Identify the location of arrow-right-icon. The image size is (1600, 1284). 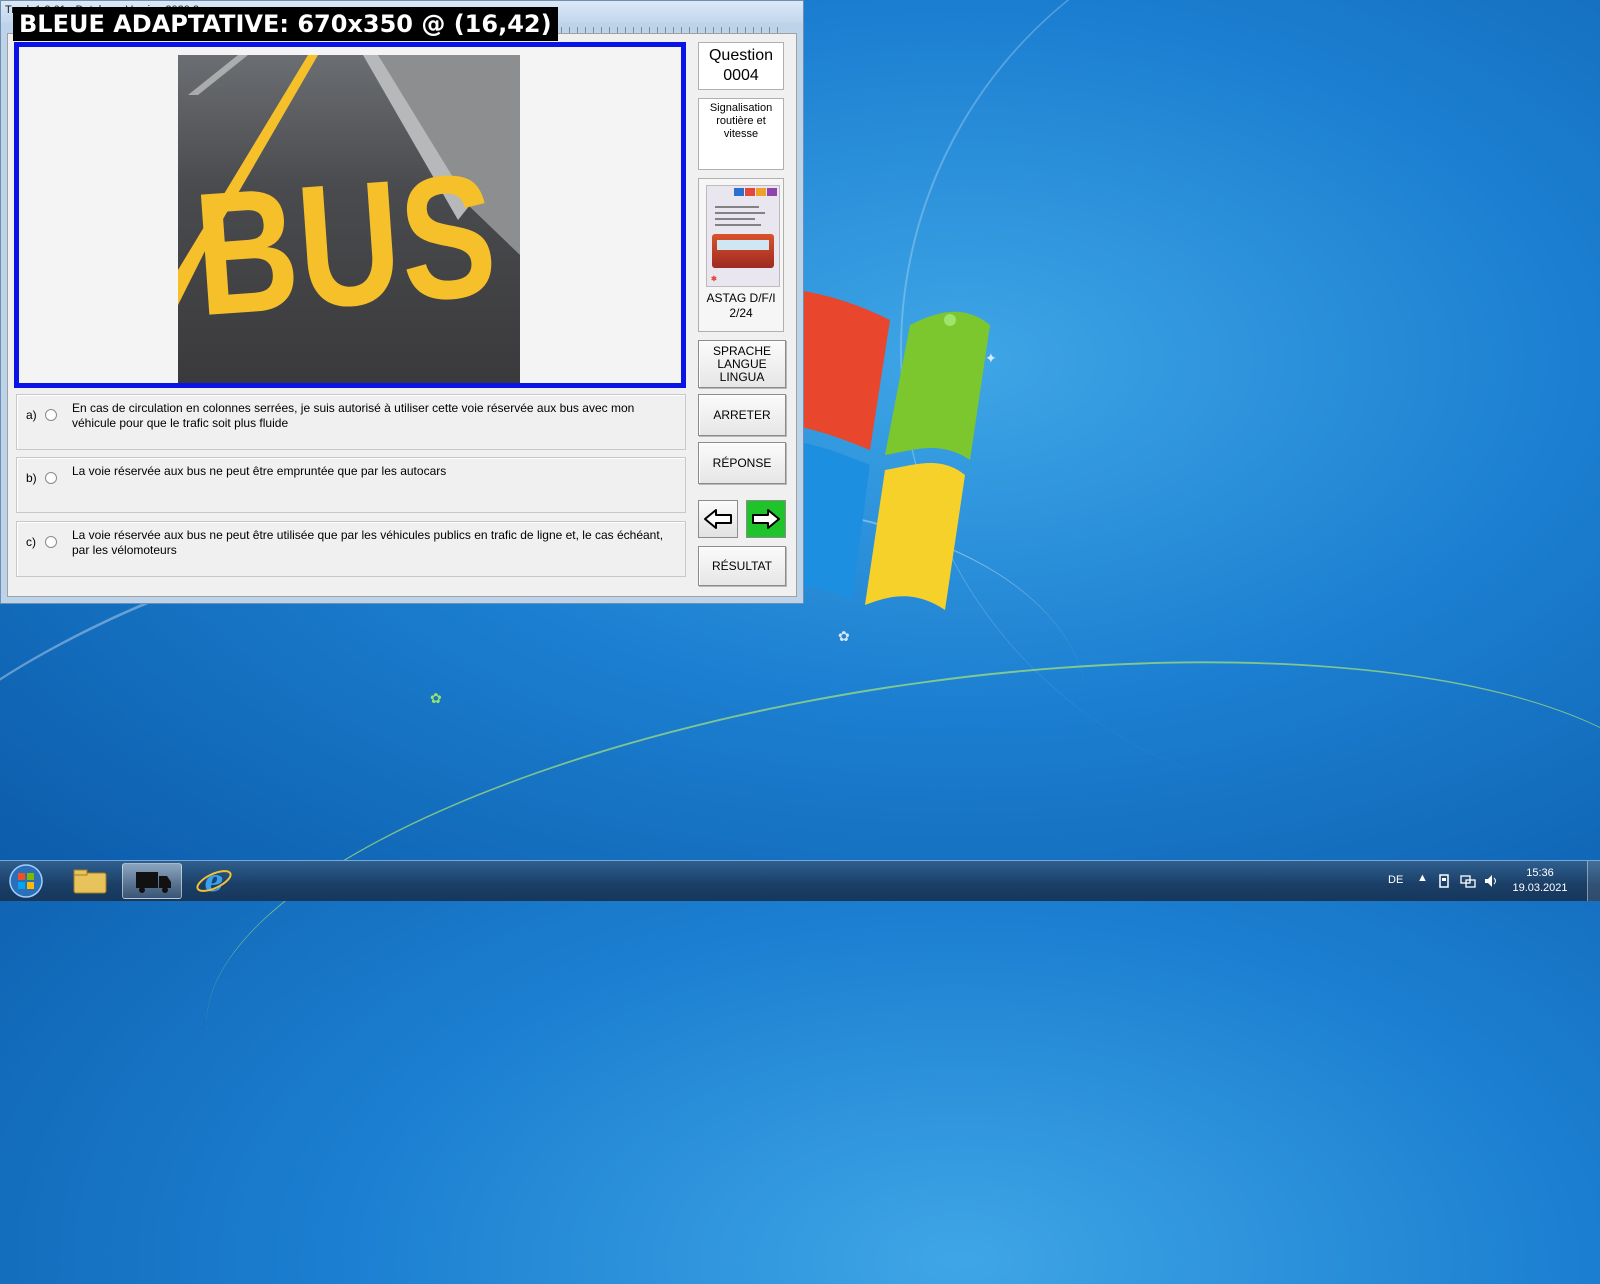
(766, 519).